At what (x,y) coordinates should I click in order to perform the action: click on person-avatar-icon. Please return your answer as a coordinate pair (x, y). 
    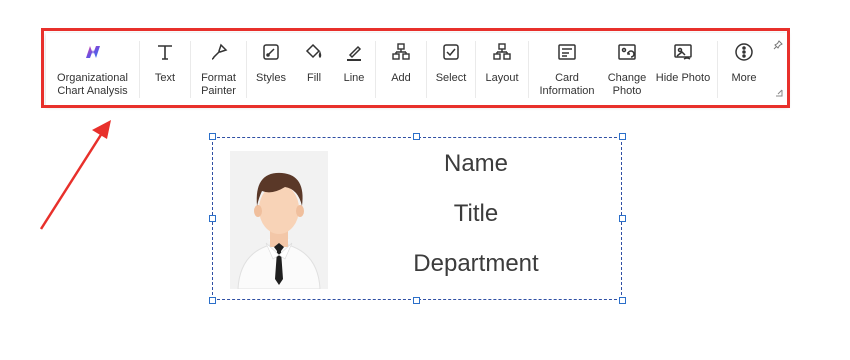
    Looking at the image, I should click on (279, 231).